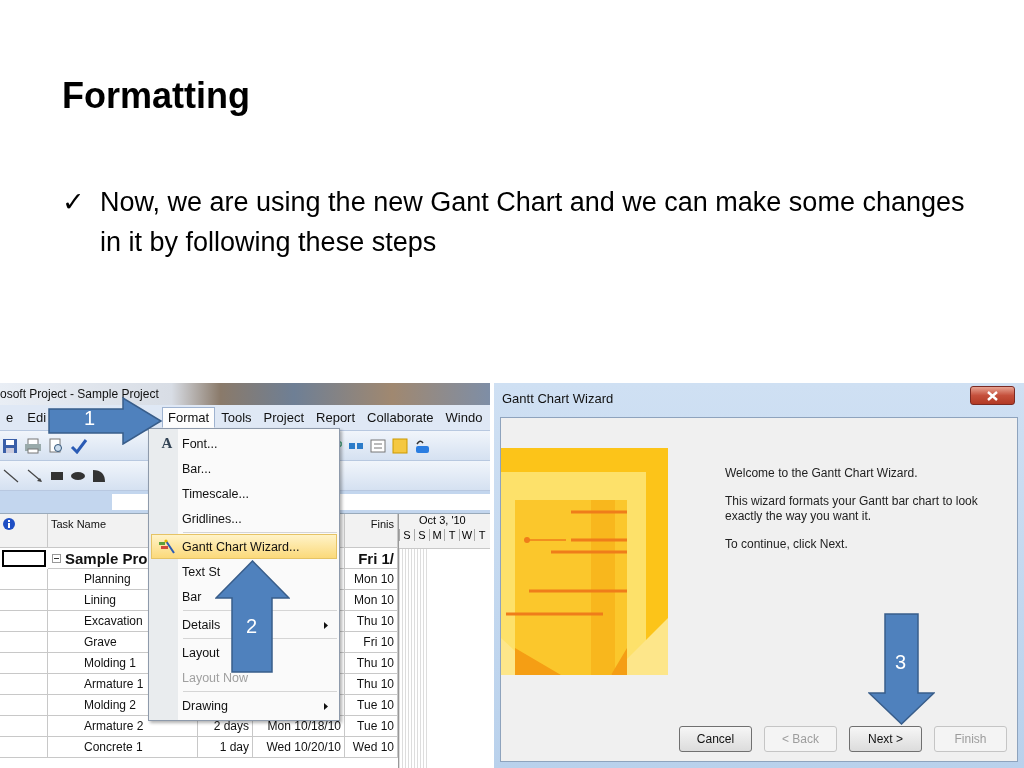  I want to click on table-cell: 1 day, so click(225, 747).